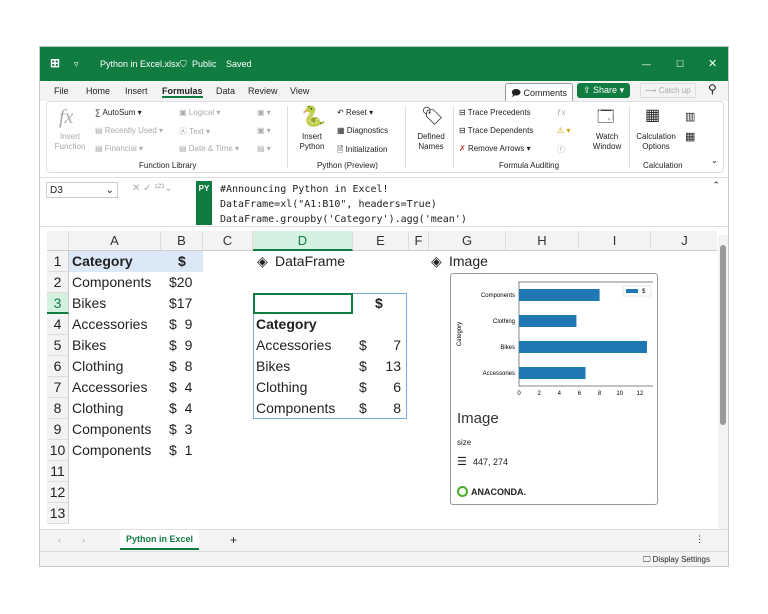  What do you see at coordinates (182, 241) in the screenshot?
I see `column-header-B: B` at bounding box center [182, 241].